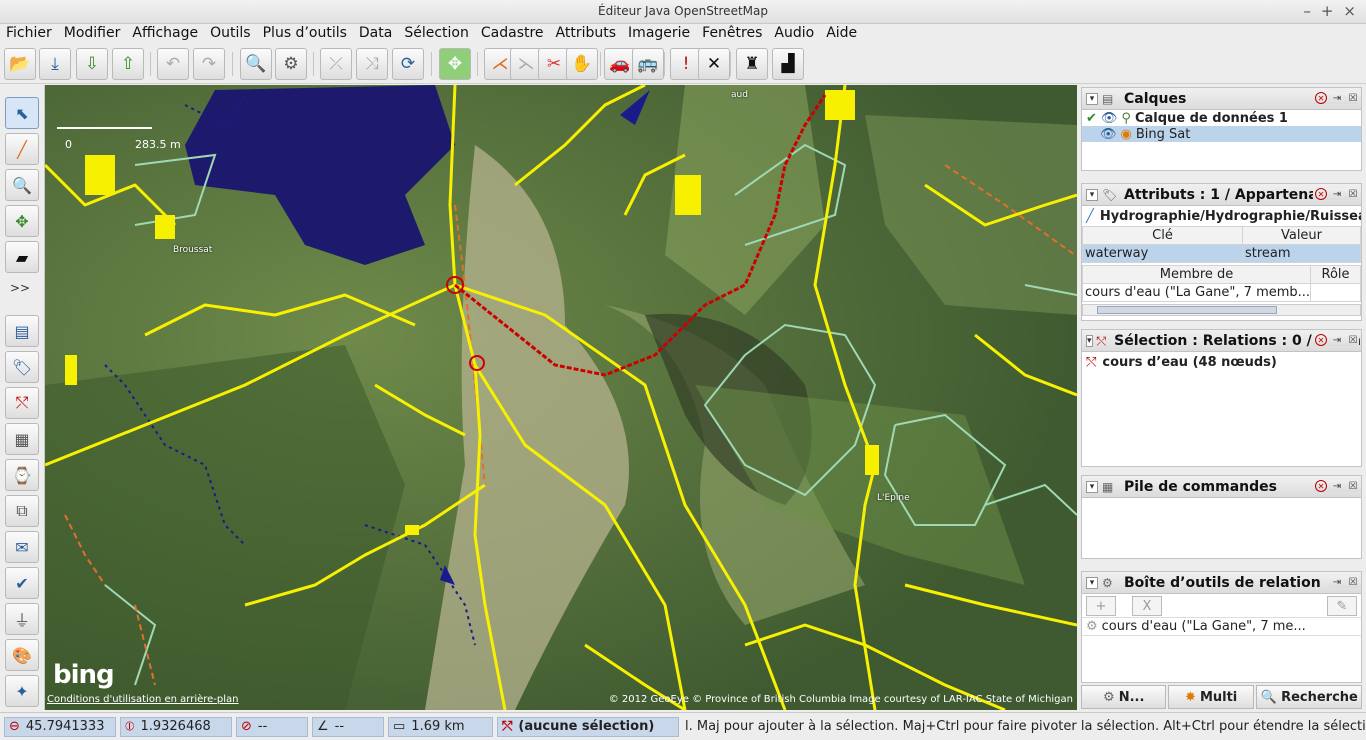  Describe the element at coordinates (586, 34) in the screenshot. I see `menu-attributs: Attributs` at that location.